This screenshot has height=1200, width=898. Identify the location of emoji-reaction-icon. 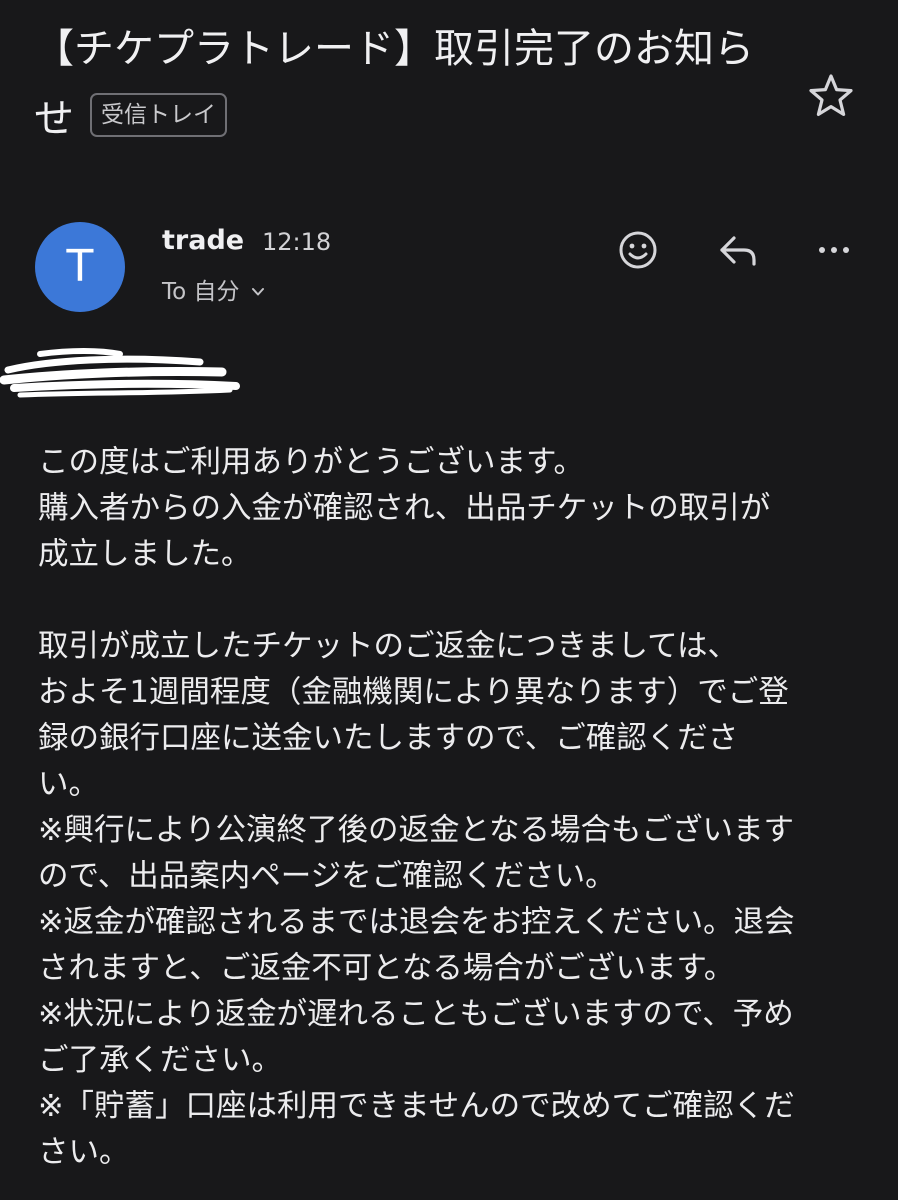
(638, 250).